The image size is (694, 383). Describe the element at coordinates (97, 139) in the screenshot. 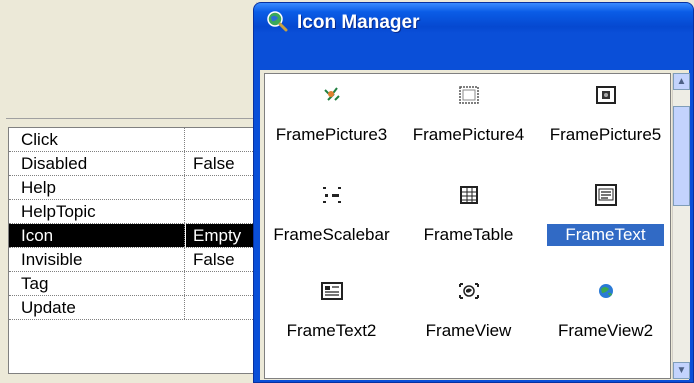

I see `property-name: Click` at that location.